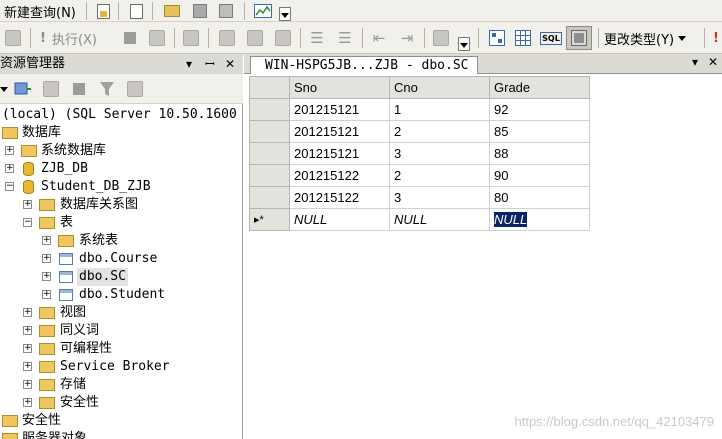  Describe the element at coordinates (464, 44) in the screenshot. I see `toolbar2-overflow-icon` at that location.